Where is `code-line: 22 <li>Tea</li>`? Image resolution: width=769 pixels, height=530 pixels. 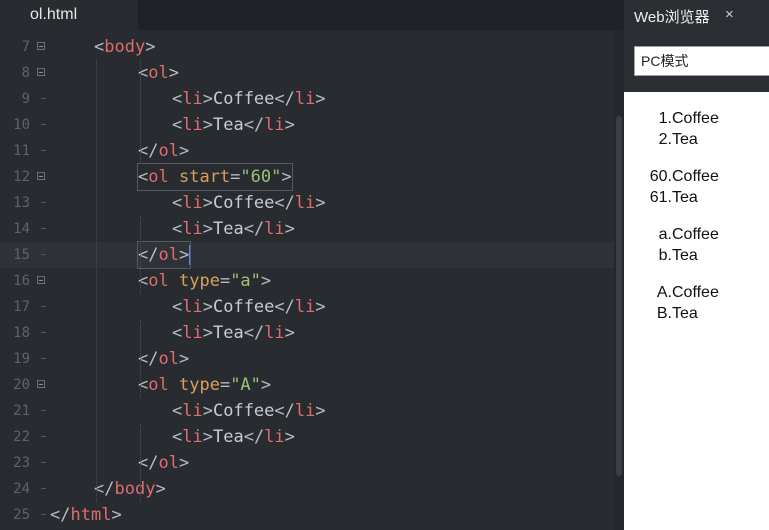 code-line: 22 <li>Tea</li> is located at coordinates (312, 437).